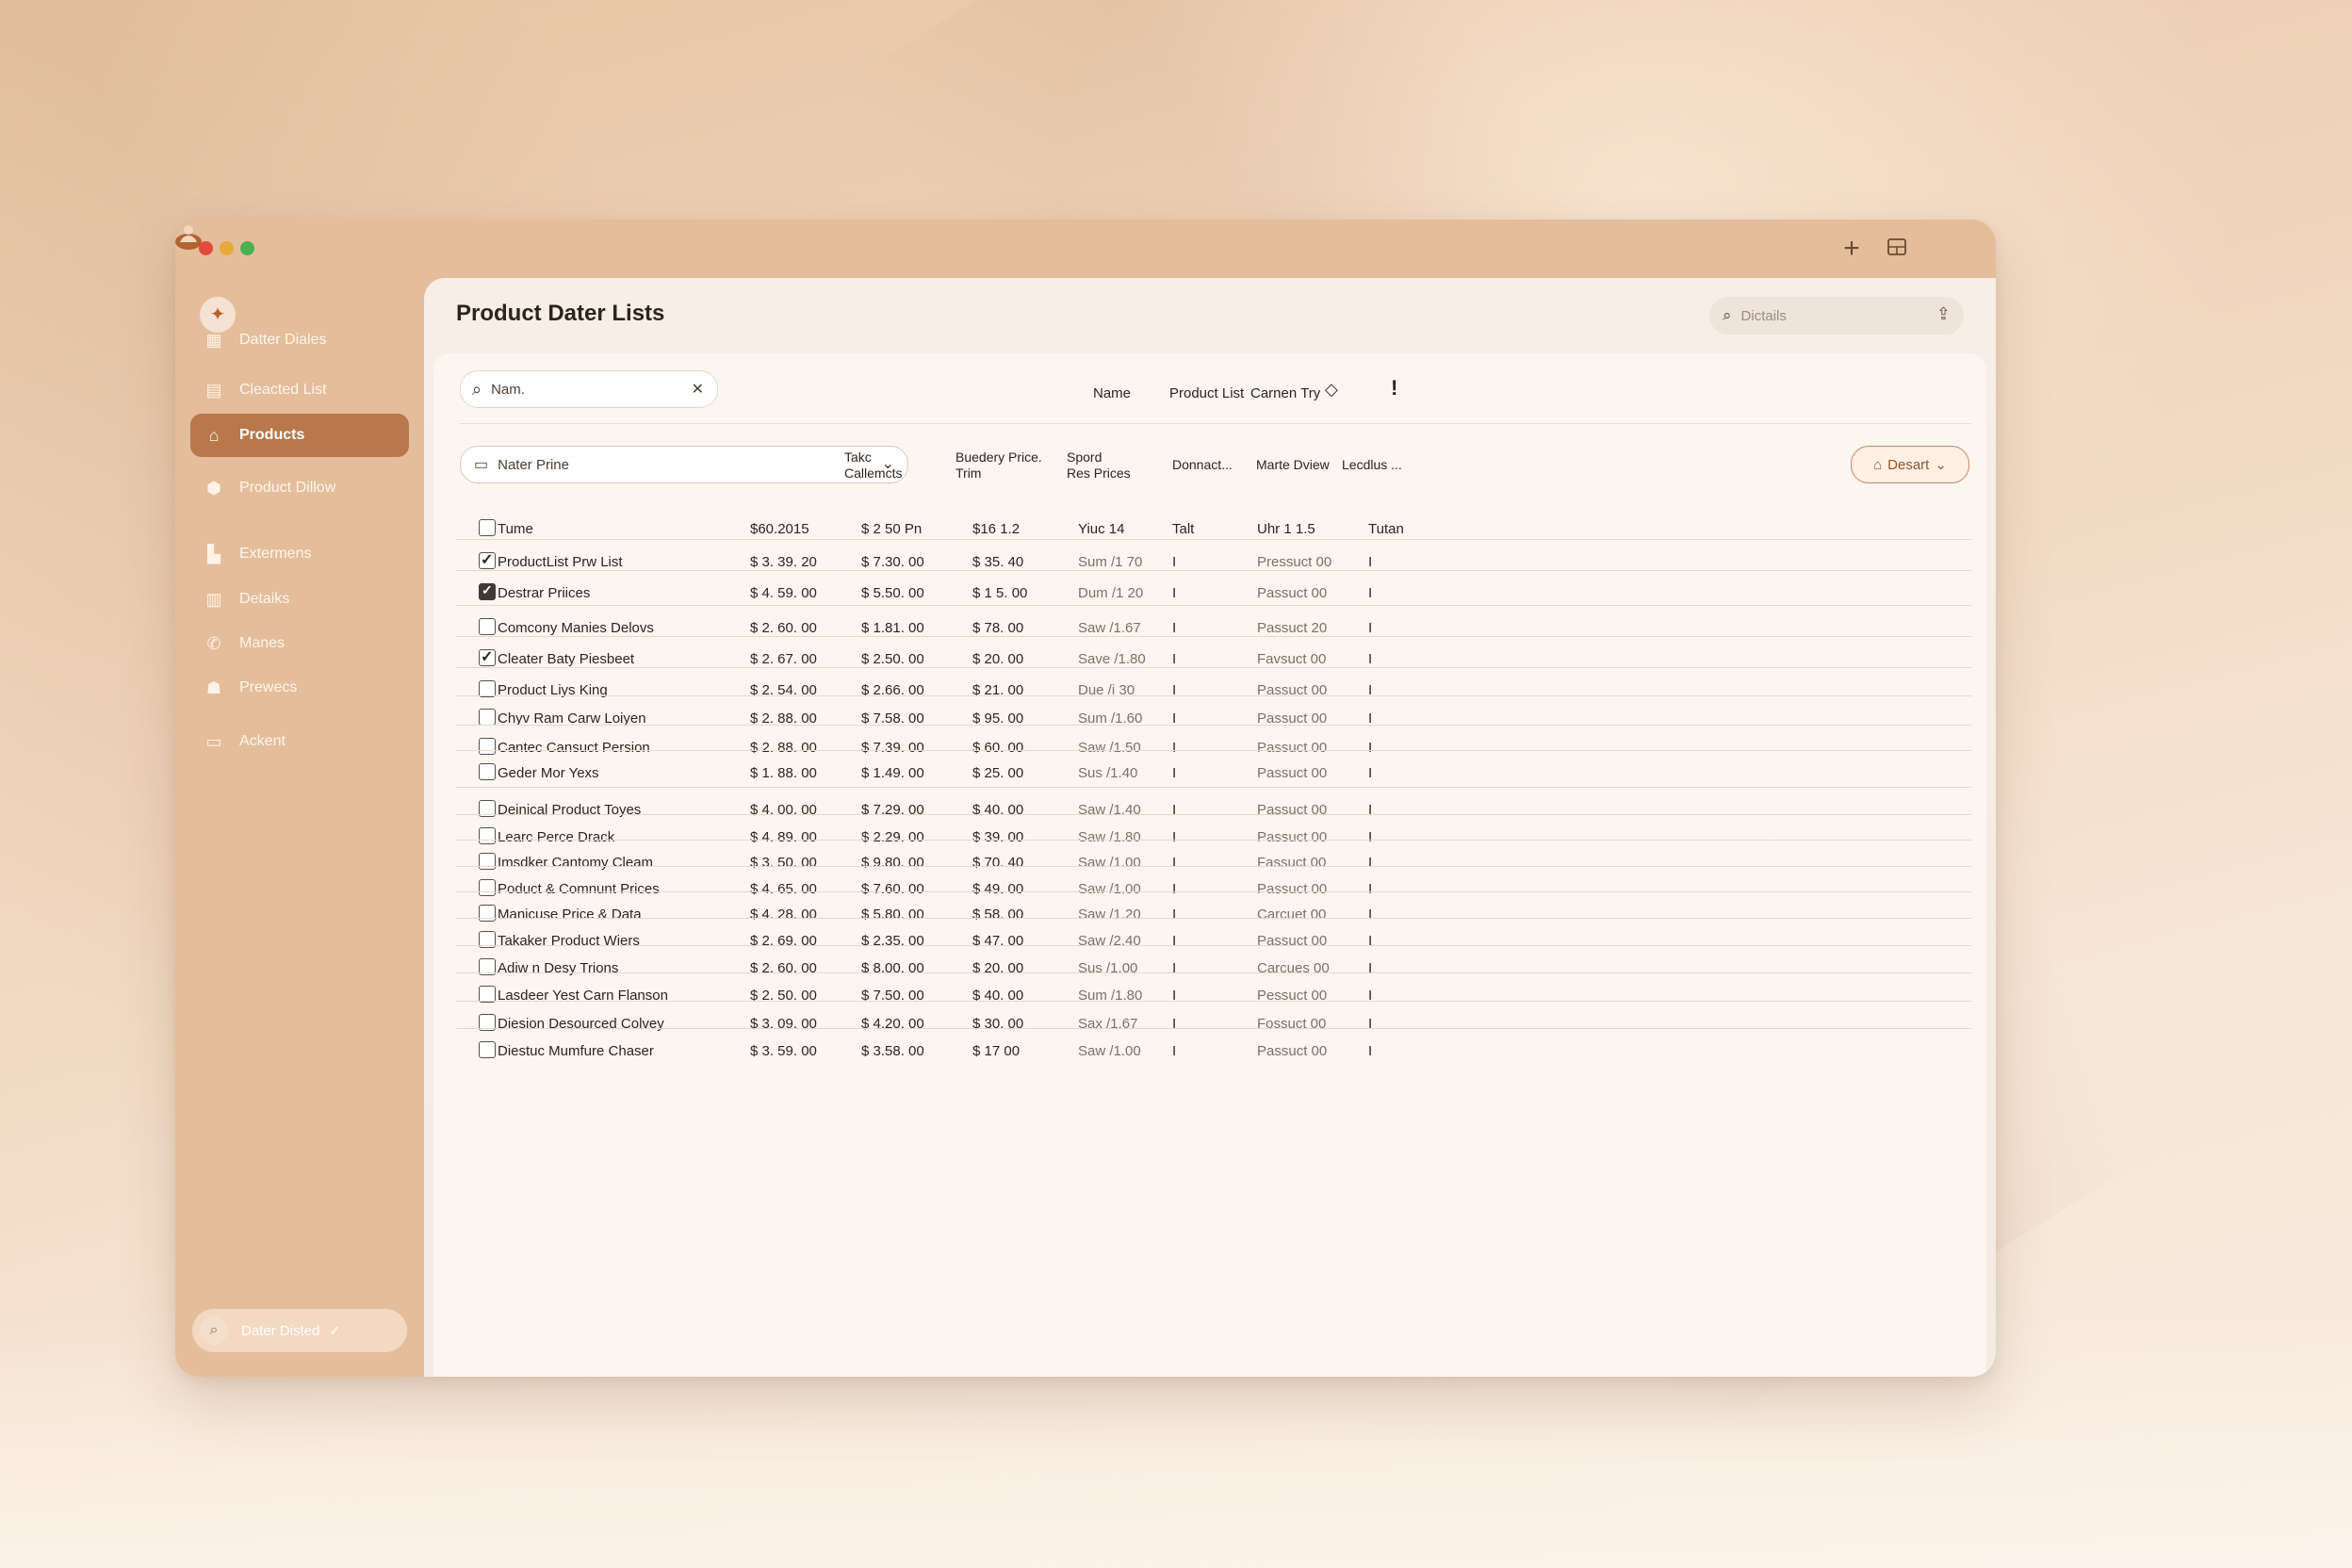  I want to click on table-cell: Saw /1.20, so click(1109, 915).